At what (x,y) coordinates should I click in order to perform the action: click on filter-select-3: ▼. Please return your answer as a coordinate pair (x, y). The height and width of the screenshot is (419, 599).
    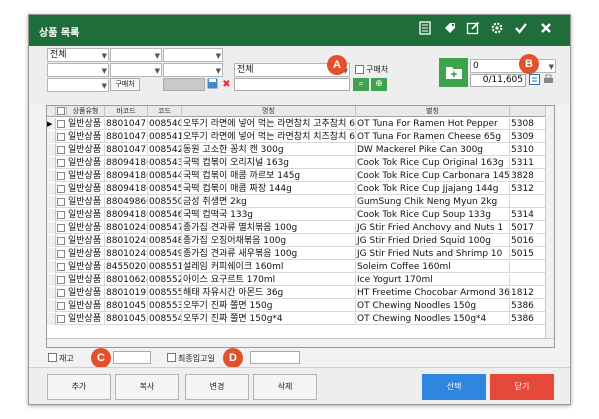
    Looking at the image, I should click on (136, 70).